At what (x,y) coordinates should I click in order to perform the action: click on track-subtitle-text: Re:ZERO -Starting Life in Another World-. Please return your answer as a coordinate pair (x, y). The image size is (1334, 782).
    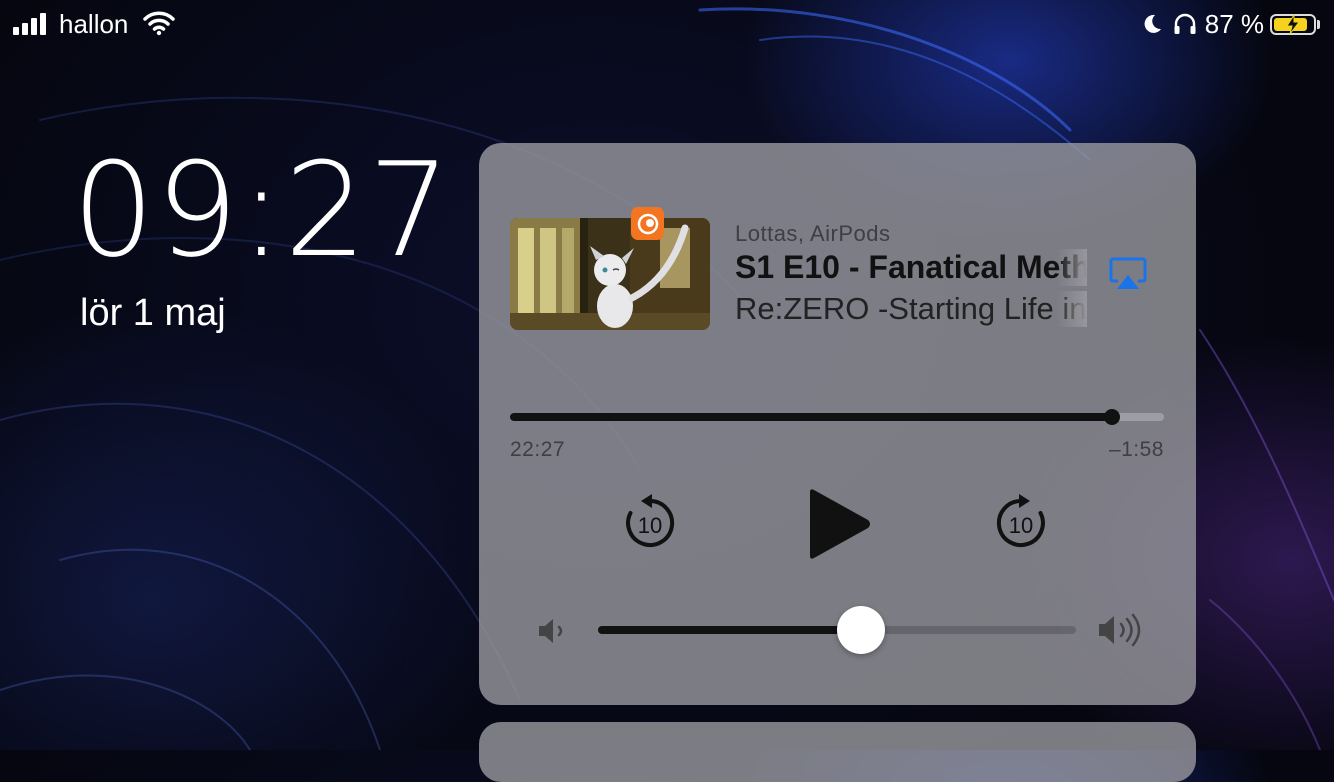
    Looking at the image, I should click on (911, 308).